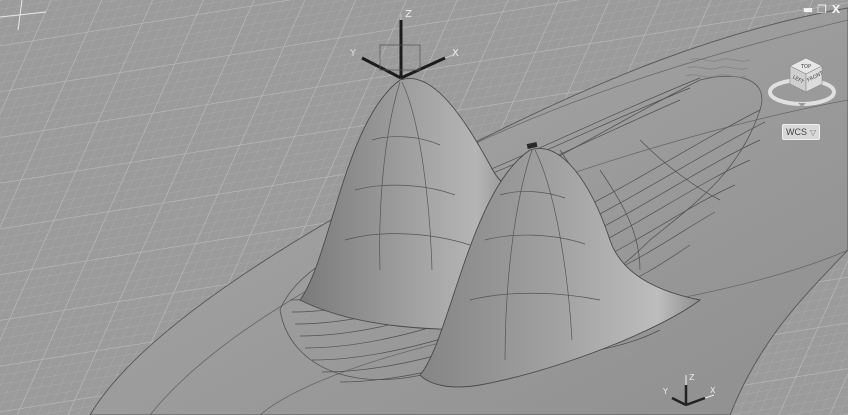 This screenshot has width=848, height=415. I want to click on ucs-icon-y: Y, so click(665, 391).